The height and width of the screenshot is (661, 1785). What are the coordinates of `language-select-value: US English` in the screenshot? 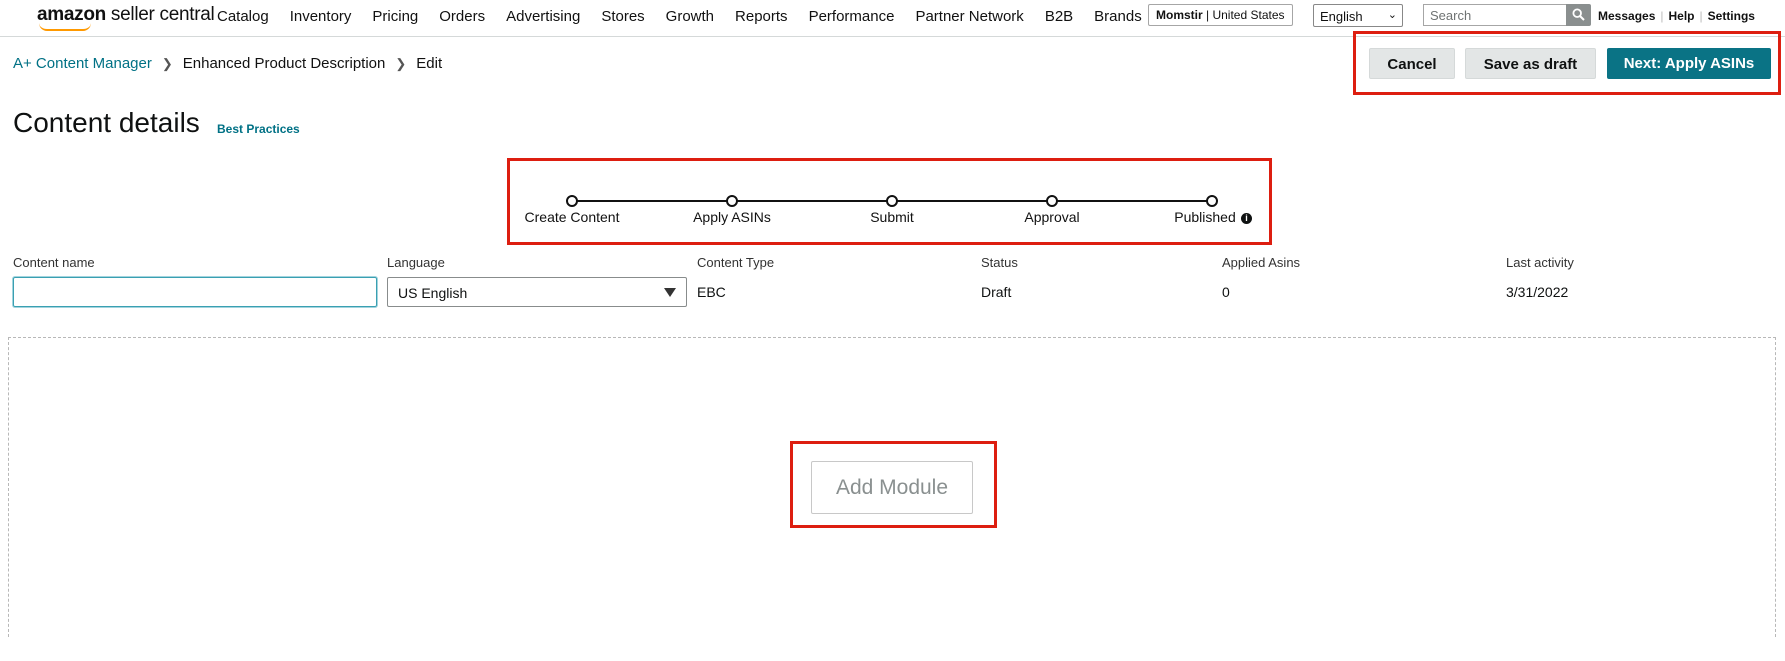 It's located at (433, 293).